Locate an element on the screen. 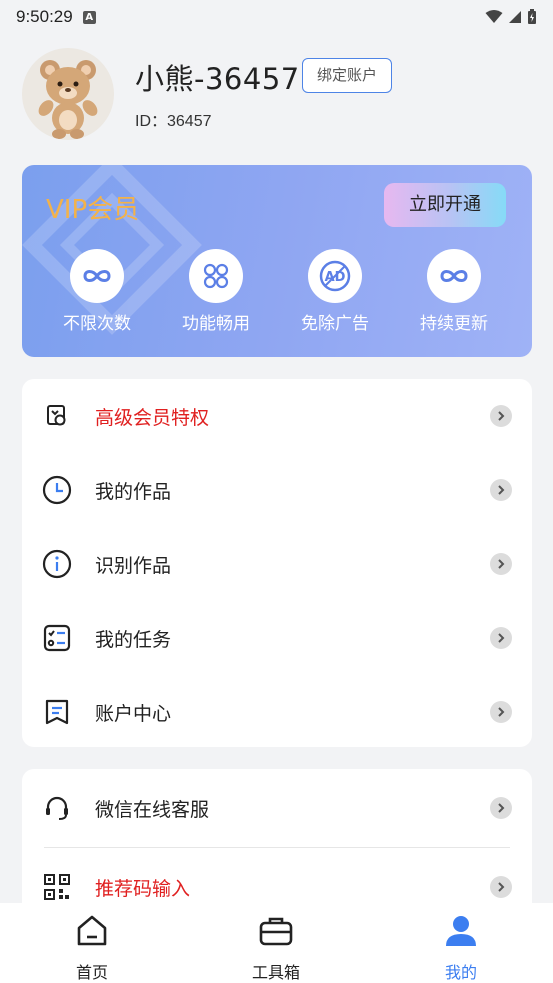 The height and width of the screenshot is (983, 553). perk-updates: 持续更新 is located at coordinates (454, 291).